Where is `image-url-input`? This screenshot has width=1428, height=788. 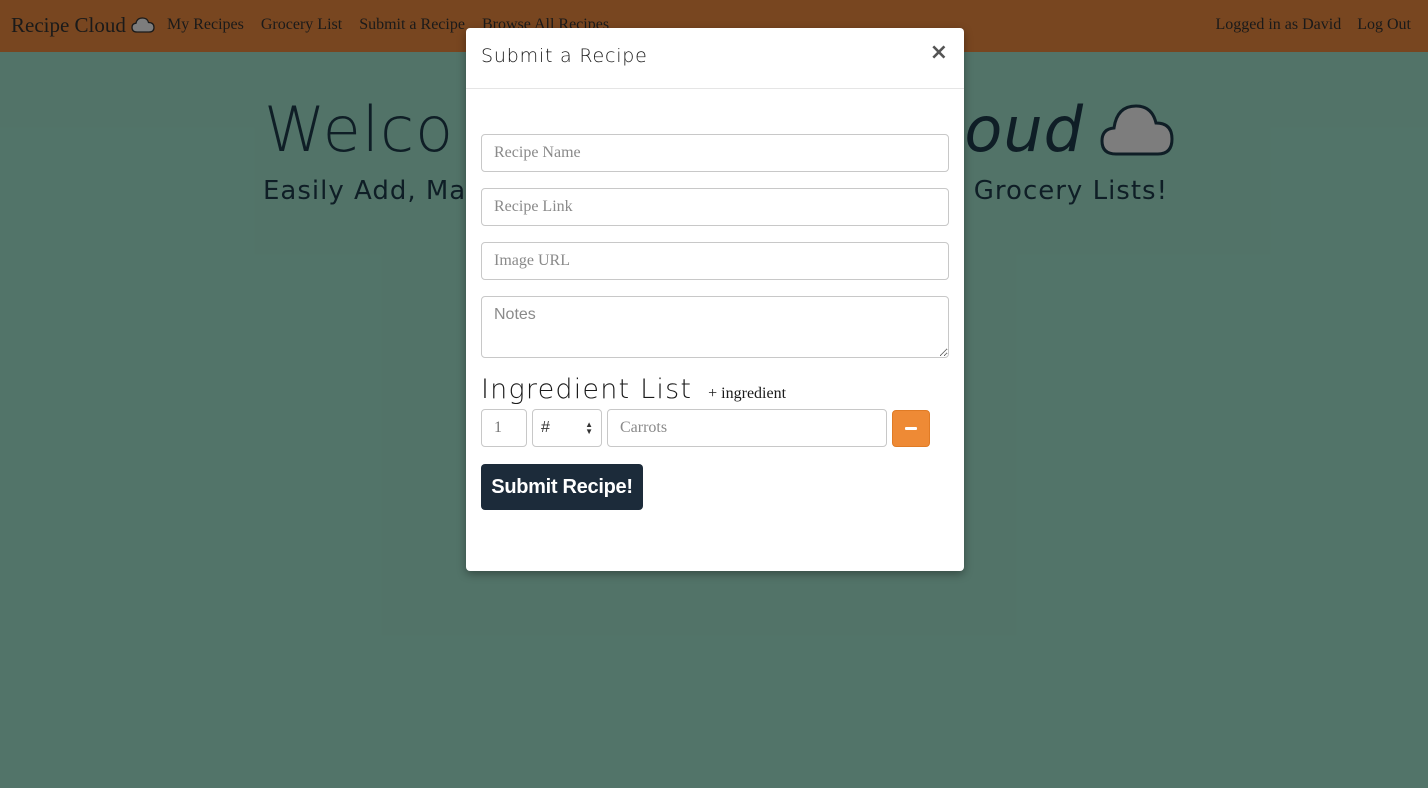 image-url-input is located at coordinates (715, 261).